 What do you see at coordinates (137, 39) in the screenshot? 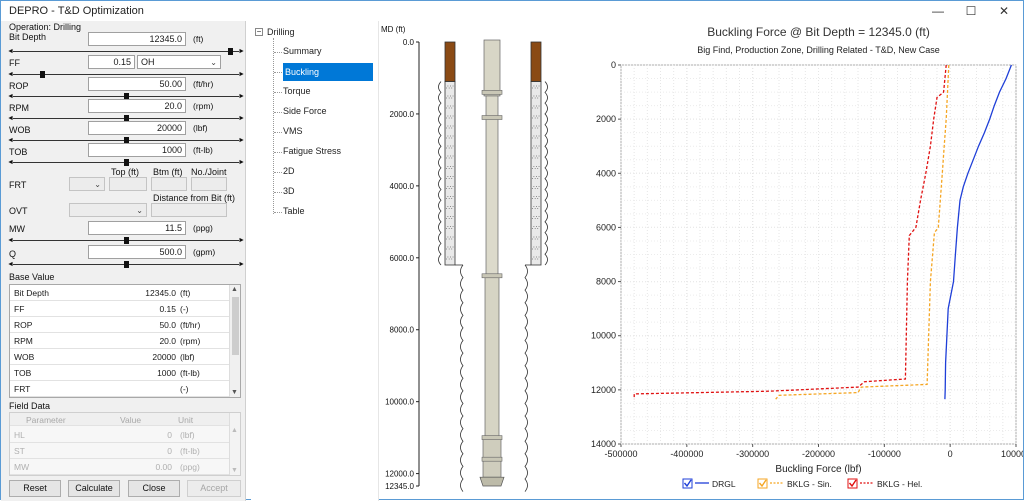
I see `bit-depth-input: 12345.0` at bounding box center [137, 39].